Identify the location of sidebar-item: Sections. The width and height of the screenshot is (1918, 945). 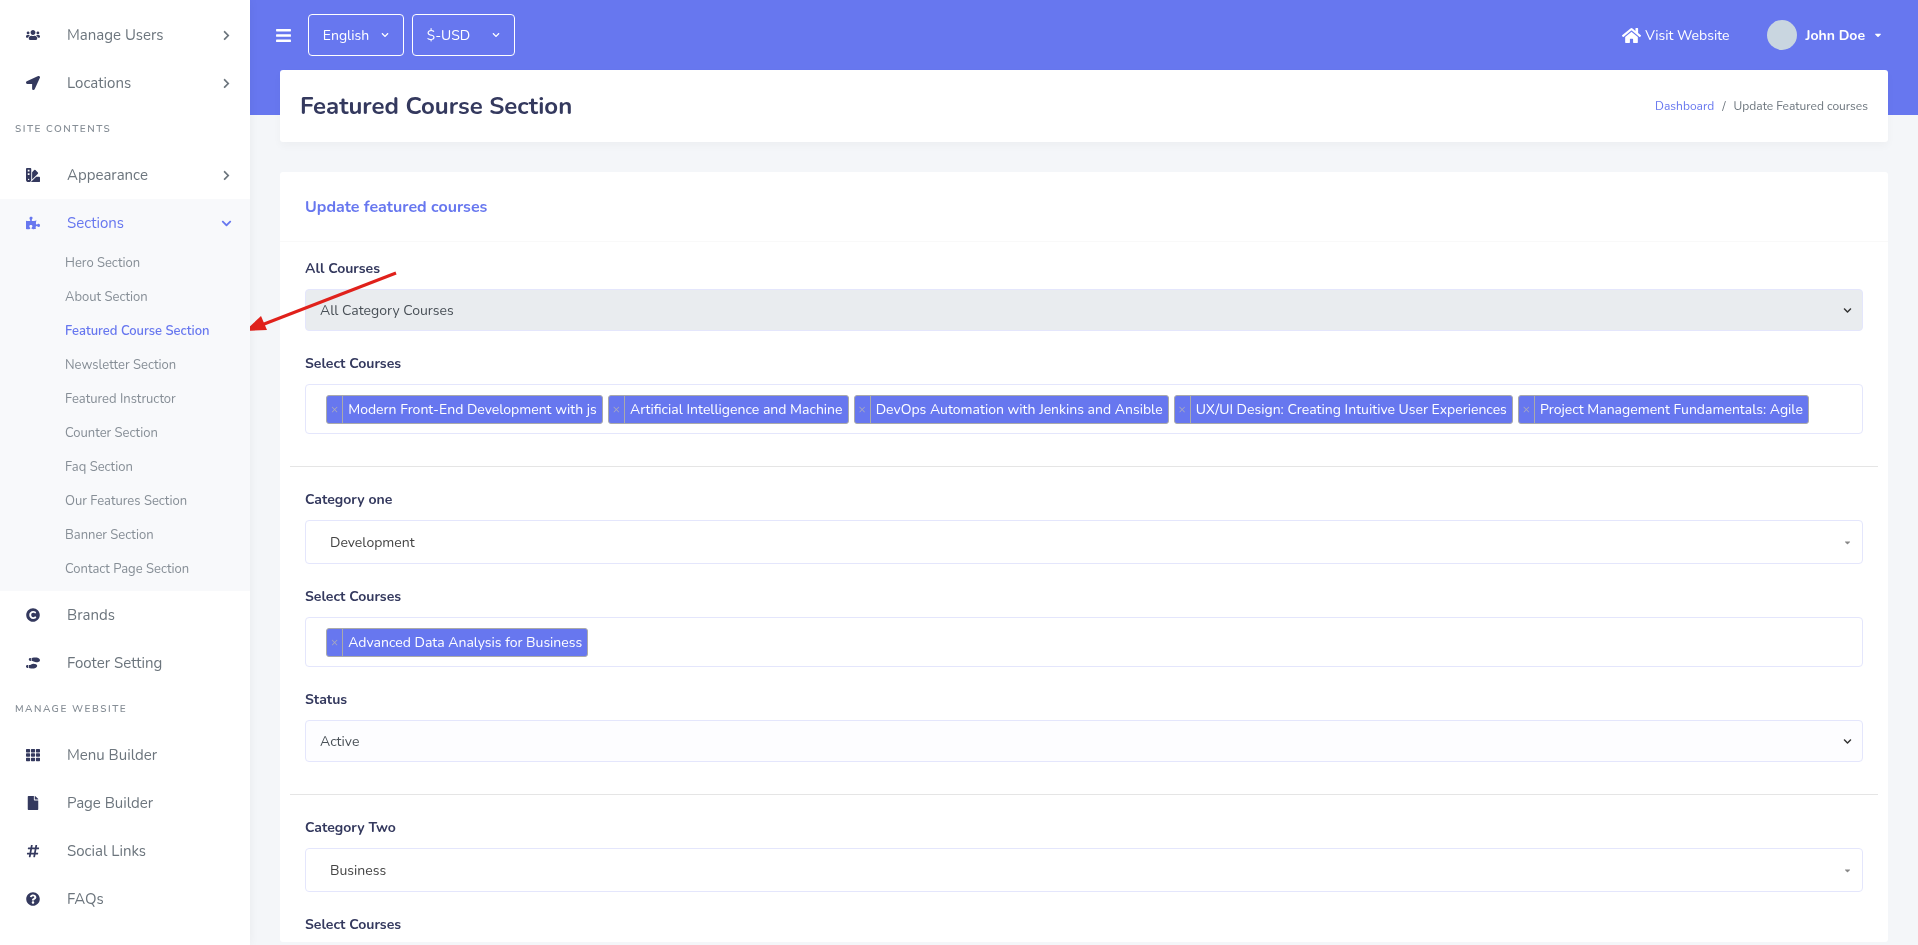
(125, 223).